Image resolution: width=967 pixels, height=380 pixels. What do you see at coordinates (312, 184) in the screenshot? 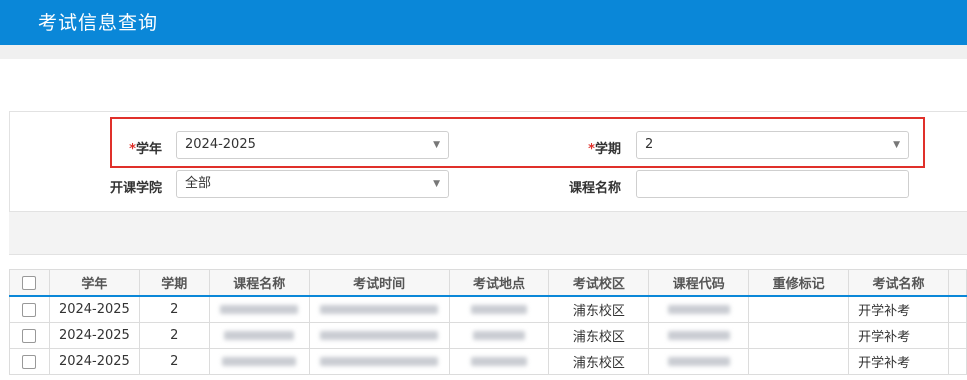
I see `college-select: 全部 ▼` at bounding box center [312, 184].